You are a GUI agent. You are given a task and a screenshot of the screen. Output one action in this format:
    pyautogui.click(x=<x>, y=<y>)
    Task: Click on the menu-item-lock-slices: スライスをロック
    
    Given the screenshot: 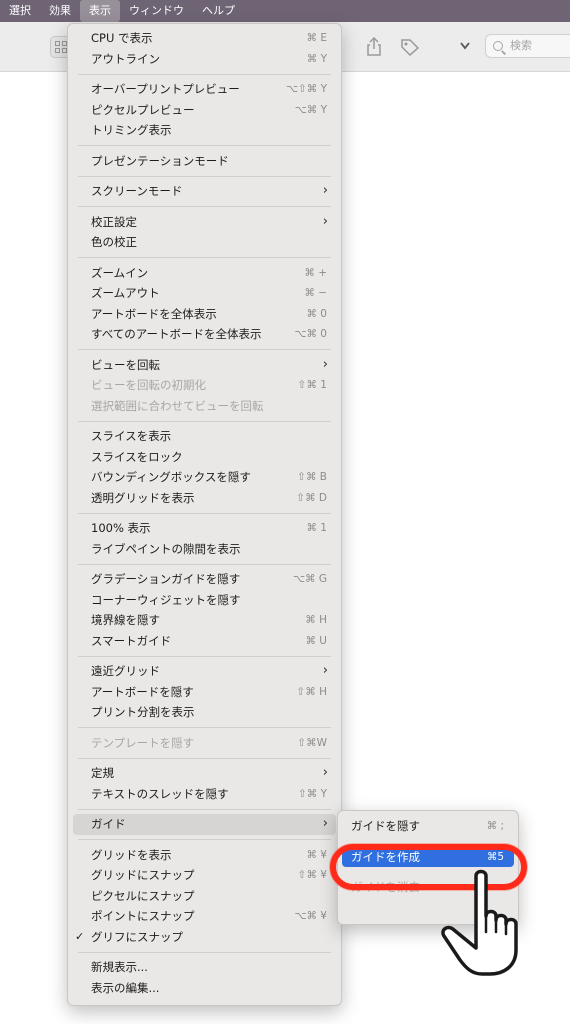 What is the action you would take?
    pyautogui.click(x=204, y=457)
    